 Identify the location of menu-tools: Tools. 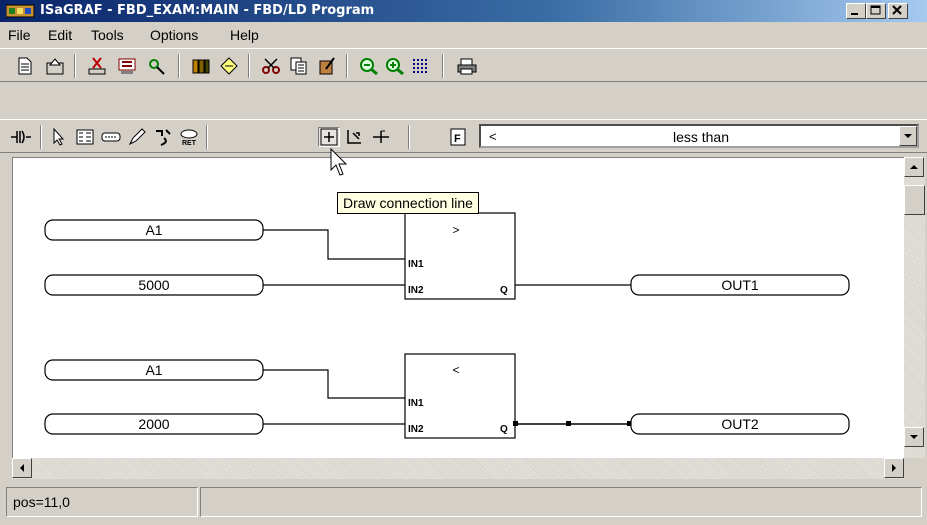
(107, 35).